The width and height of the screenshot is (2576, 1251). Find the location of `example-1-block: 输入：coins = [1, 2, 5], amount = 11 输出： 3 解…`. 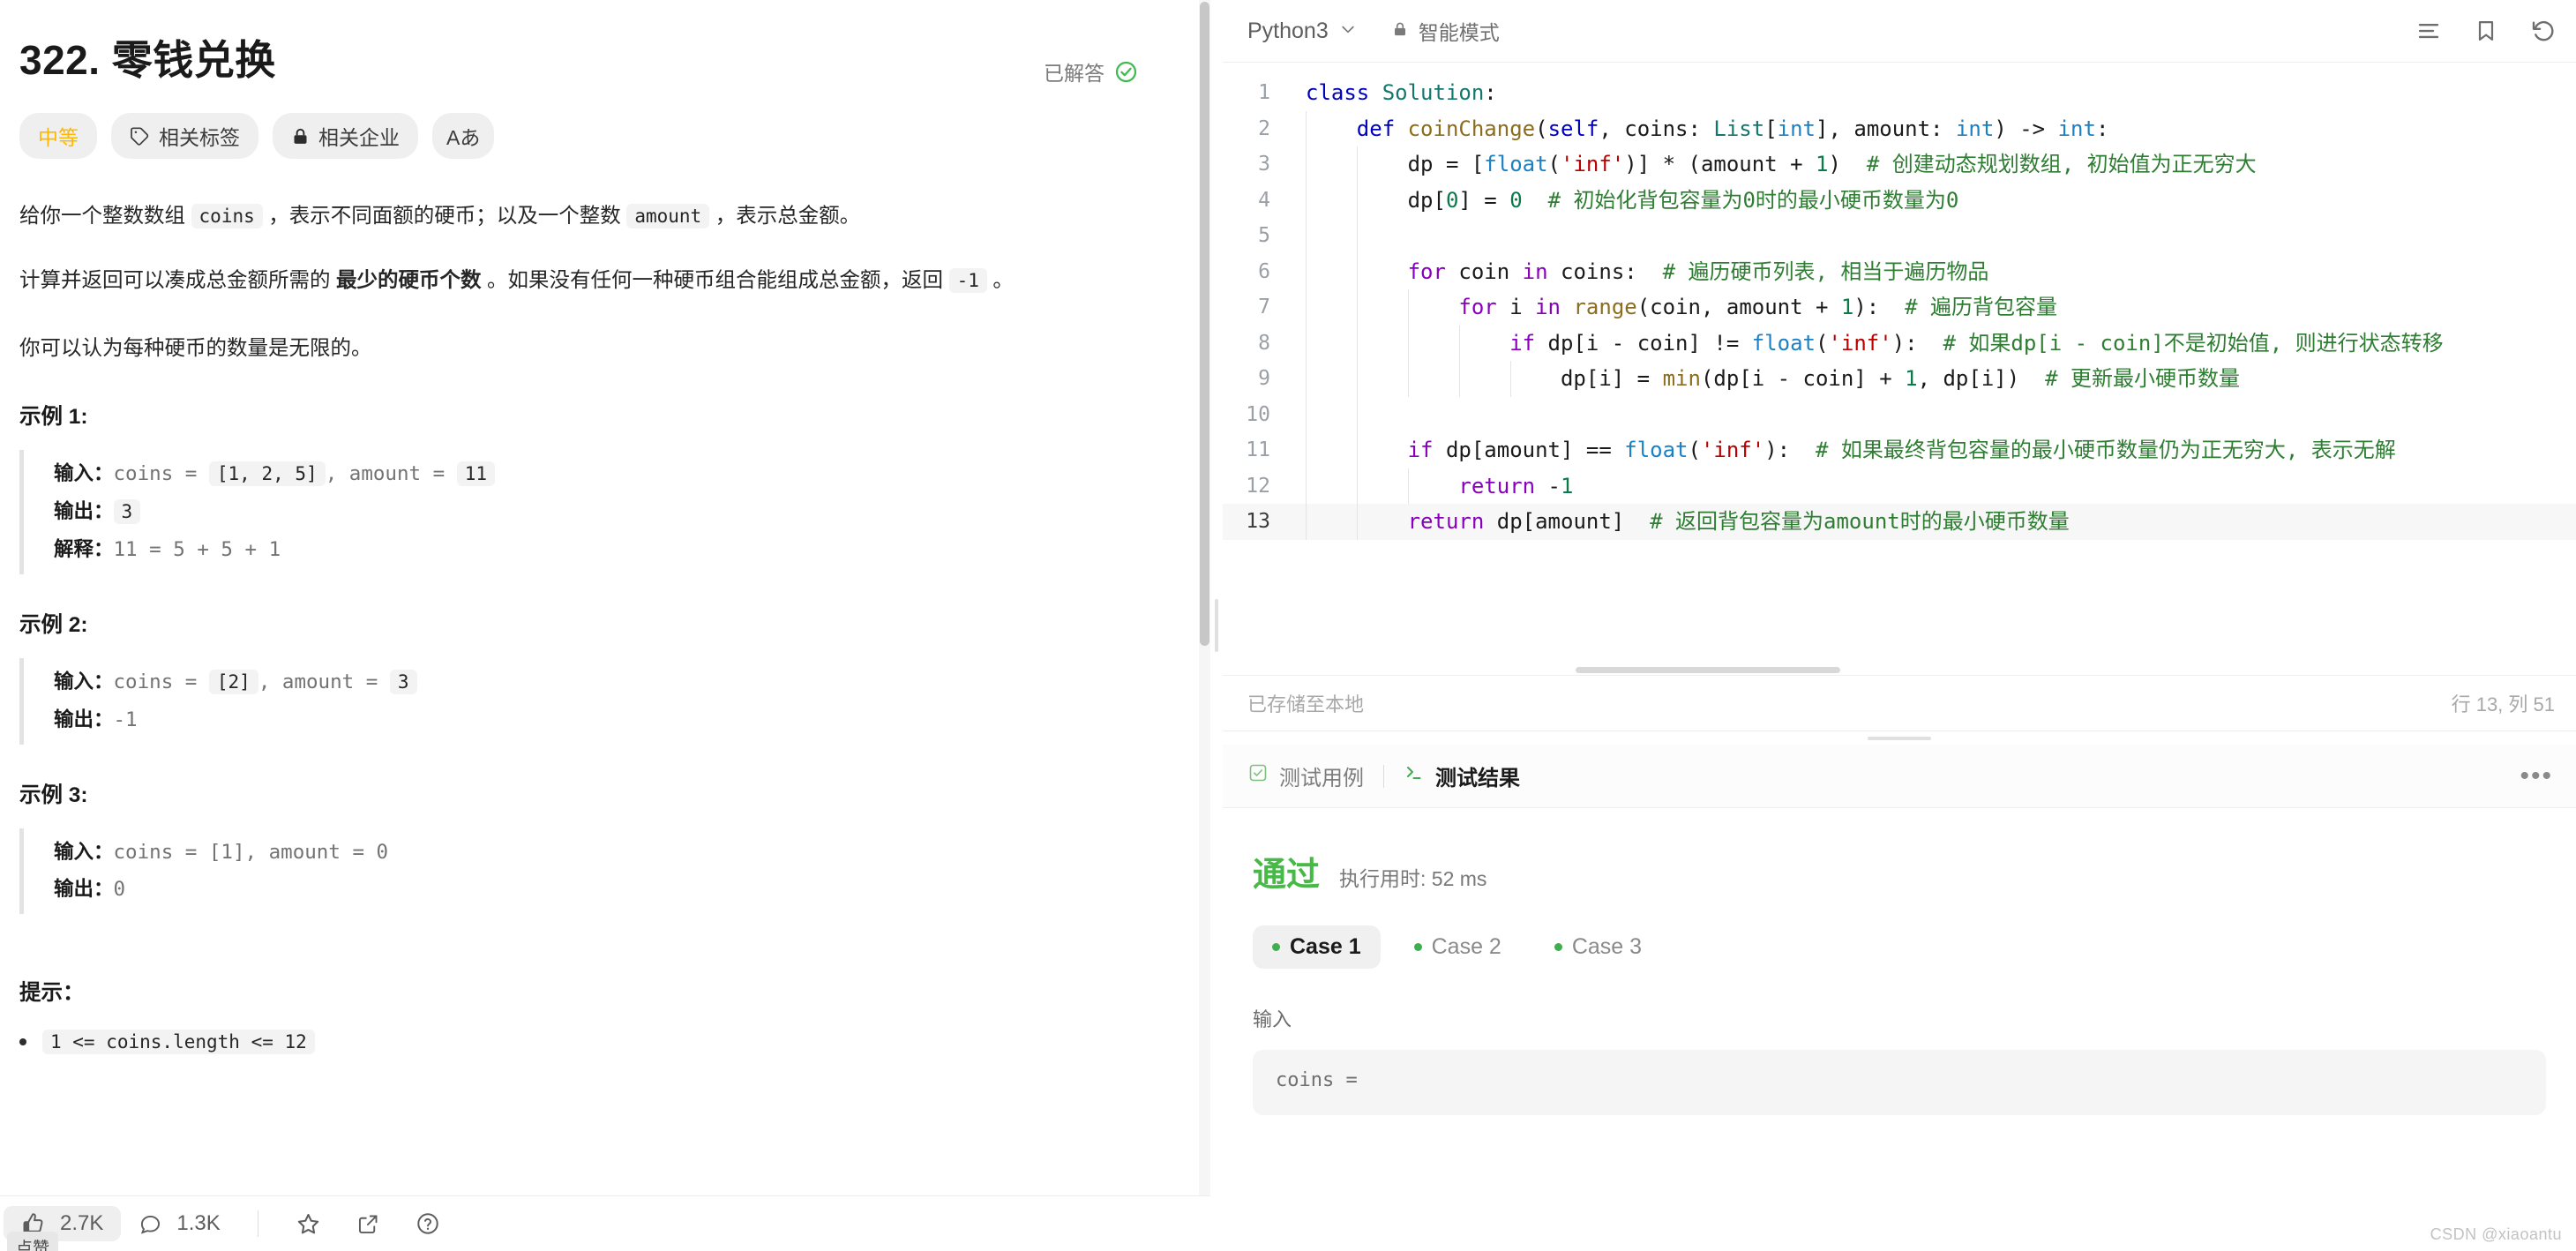

example-1-block: 输入：coins = [1, 2, 5], amount = 11 输出： 3 解… is located at coordinates (588, 512).